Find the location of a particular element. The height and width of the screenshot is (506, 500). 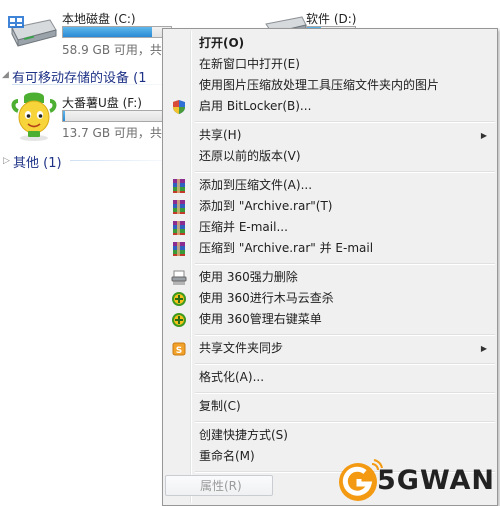

svg-text: S is located at coordinates (179, 351).